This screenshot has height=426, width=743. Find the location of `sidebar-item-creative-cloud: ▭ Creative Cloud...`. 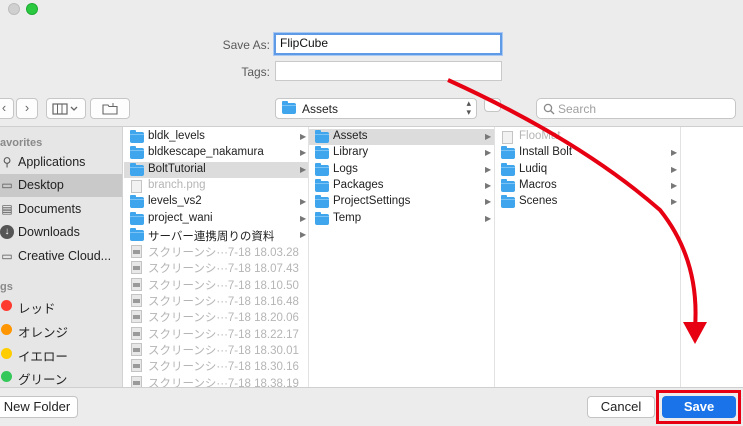

sidebar-item-creative-cloud: ▭ Creative Cloud... is located at coordinates (61, 256).